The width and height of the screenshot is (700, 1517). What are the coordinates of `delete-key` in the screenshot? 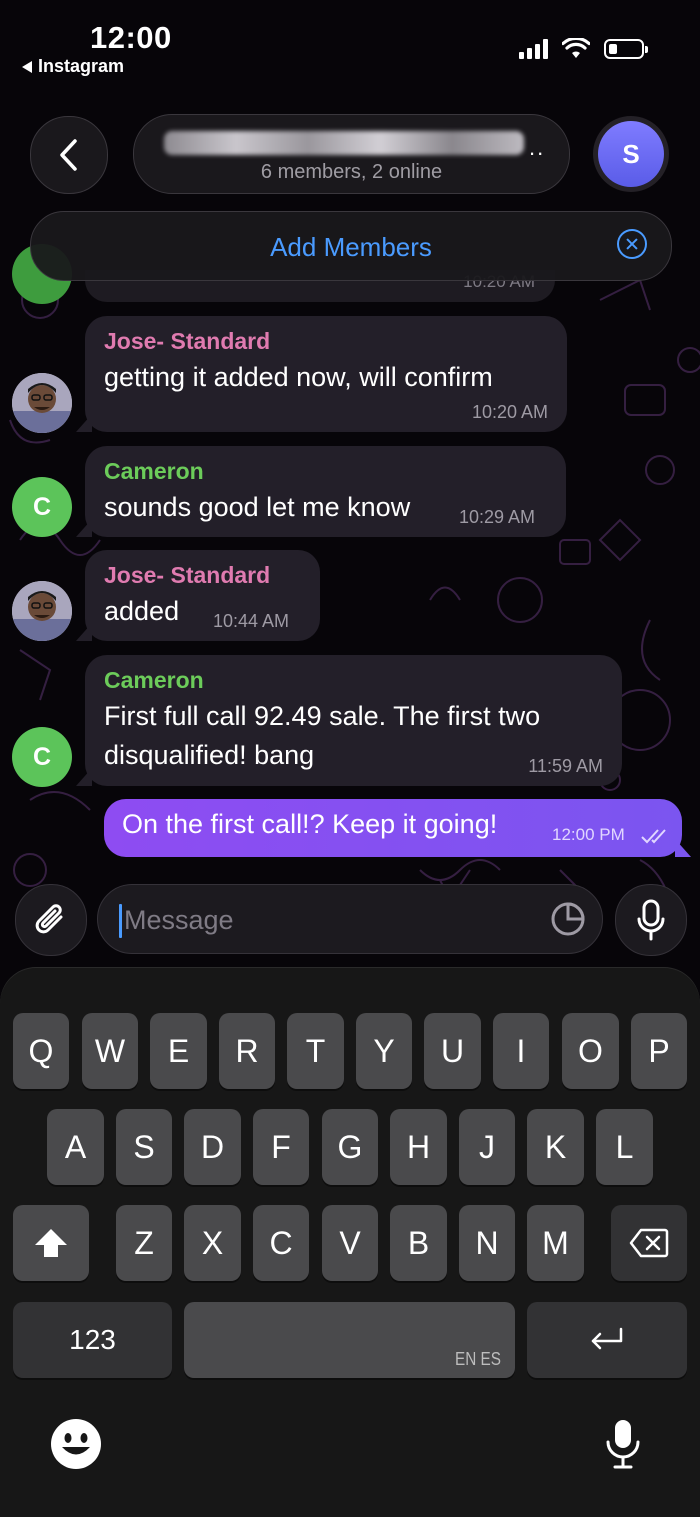 It's located at (649, 1243).